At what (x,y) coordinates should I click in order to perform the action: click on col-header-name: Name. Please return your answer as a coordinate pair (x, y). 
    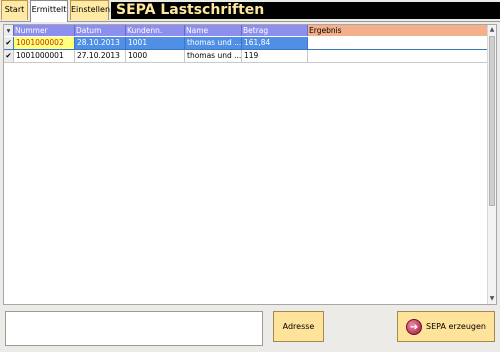
    Looking at the image, I should click on (213, 30).